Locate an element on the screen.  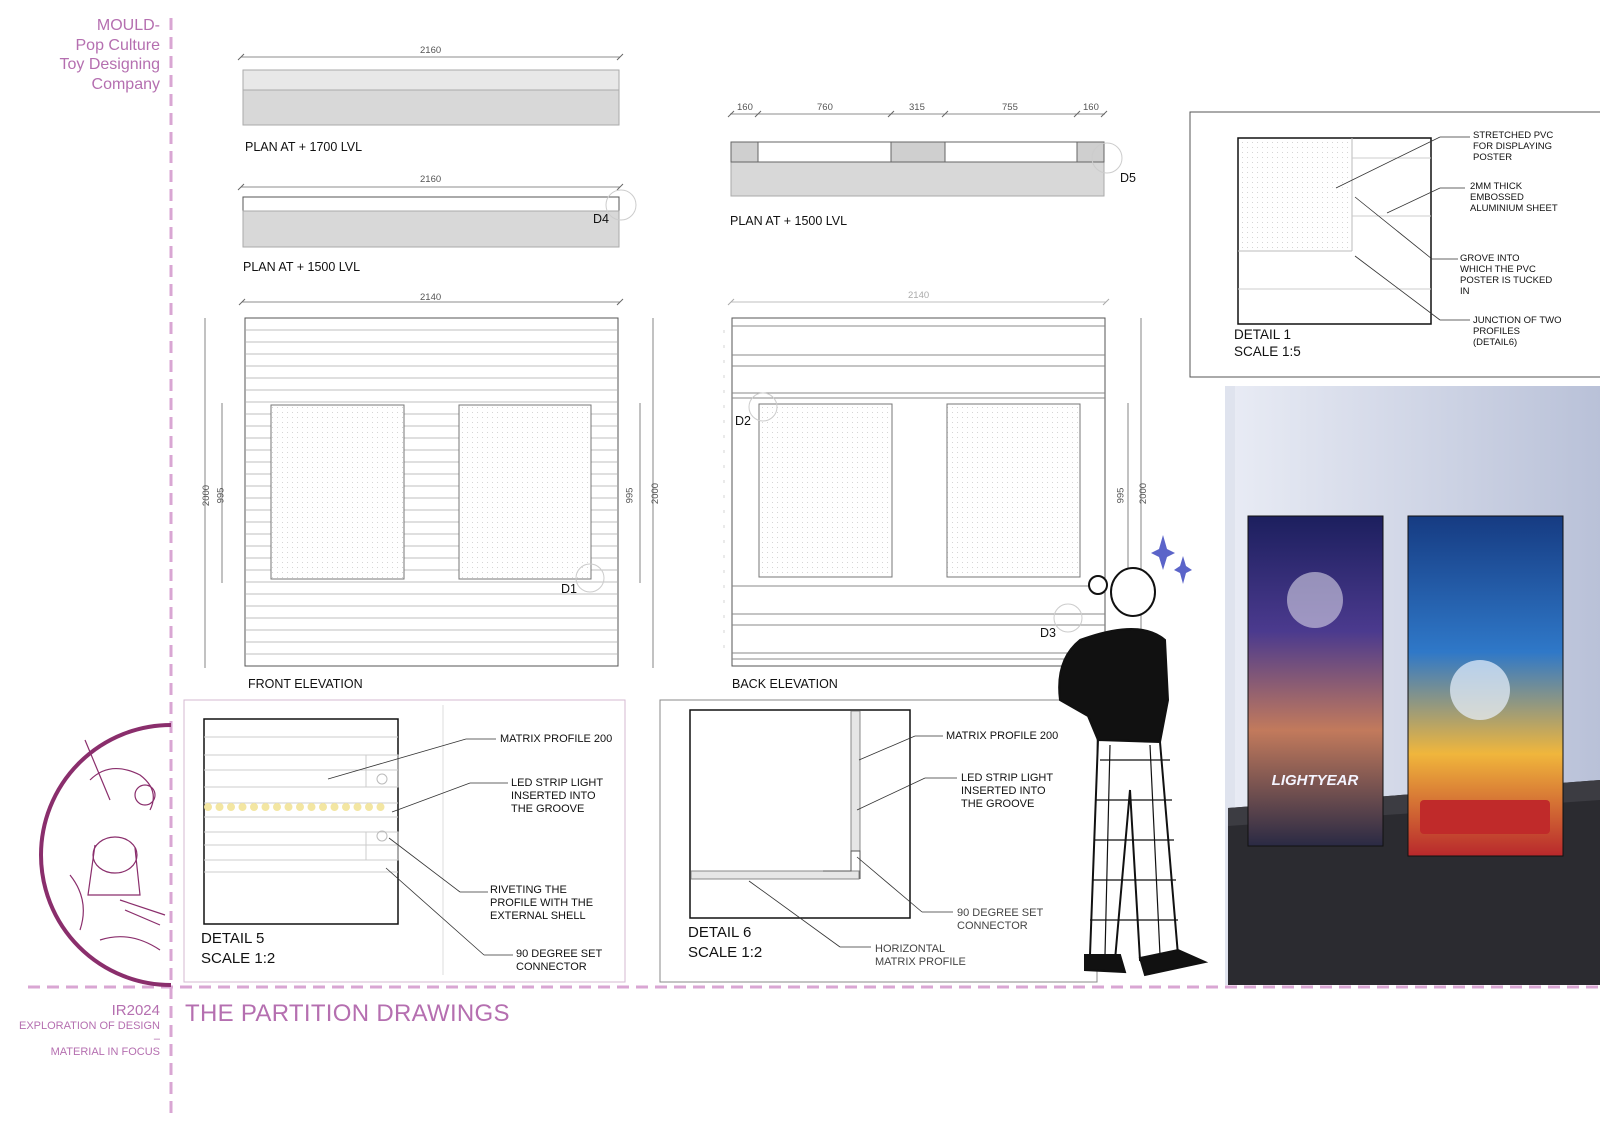
back-width-dim: 2140 is located at coordinates (919, 295).